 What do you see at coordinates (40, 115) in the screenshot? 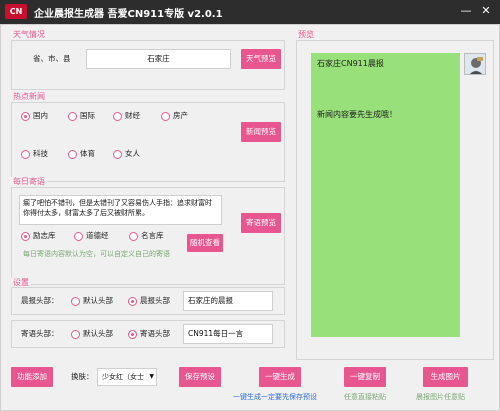
I see `news-label-domestic: 国内` at bounding box center [40, 115].